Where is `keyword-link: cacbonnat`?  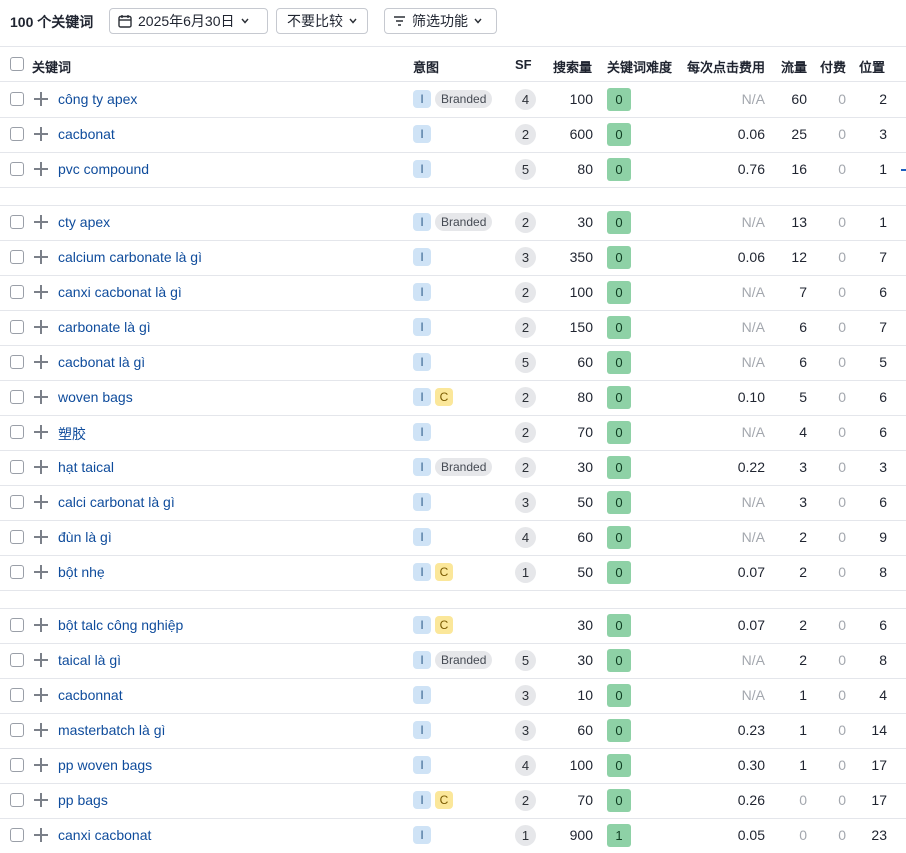 keyword-link: cacbonnat is located at coordinates (90, 695).